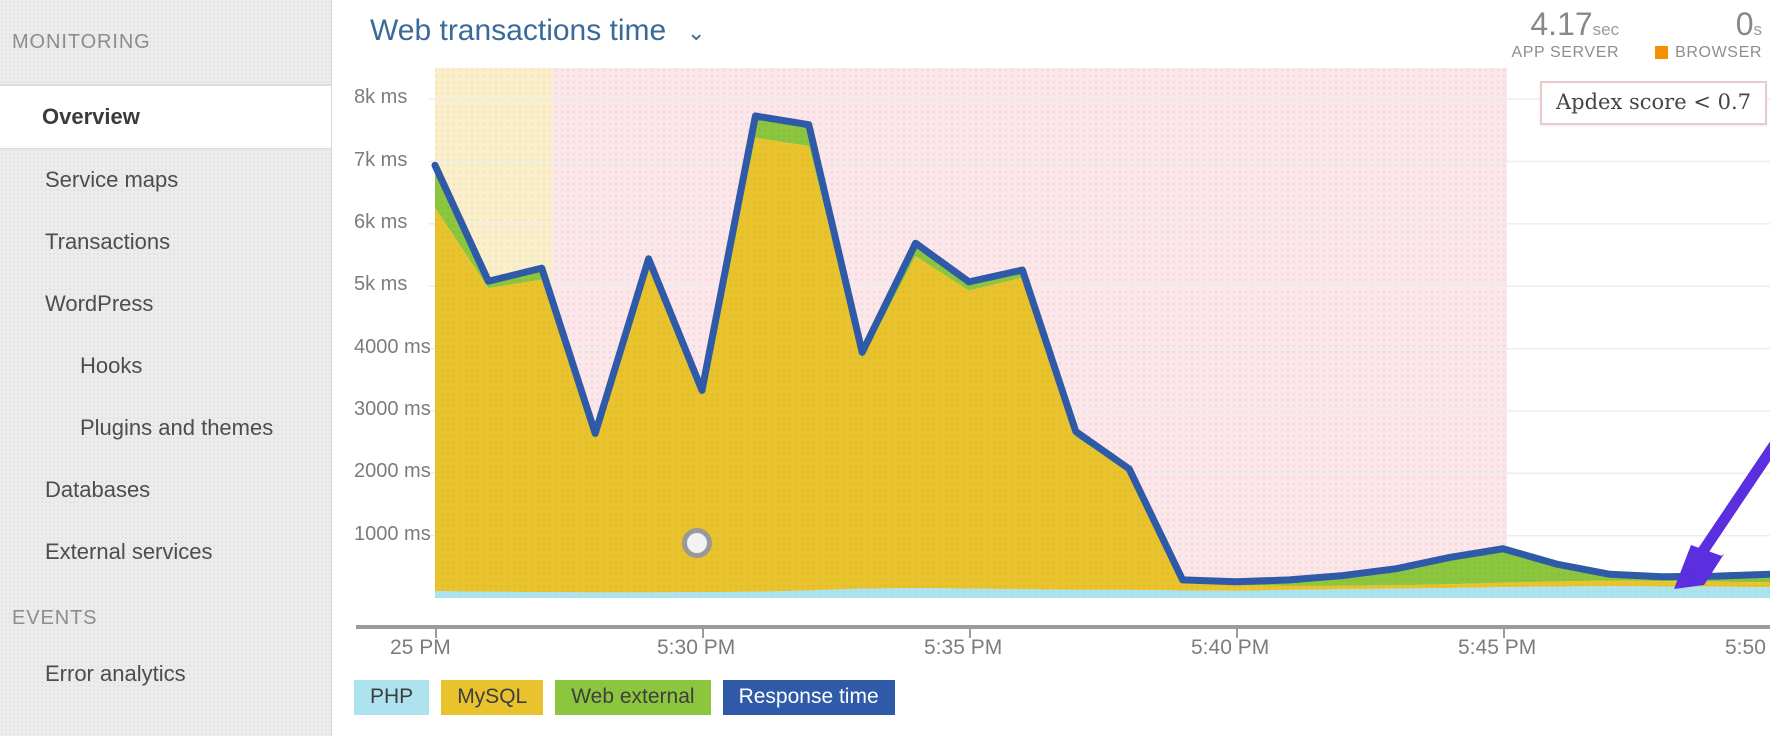 This screenshot has width=1770, height=736. I want to click on legend-item-web-external: Web external, so click(633, 697).